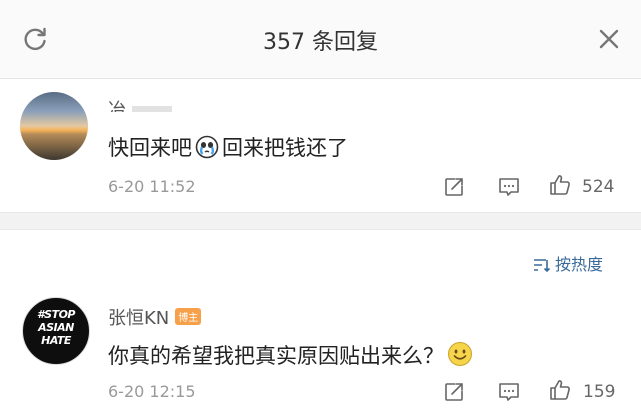 This screenshot has height=419, width=641. Describe the element at coordinates (155, 104) in the screenshot. I see `comment-username: 冶` at that location.